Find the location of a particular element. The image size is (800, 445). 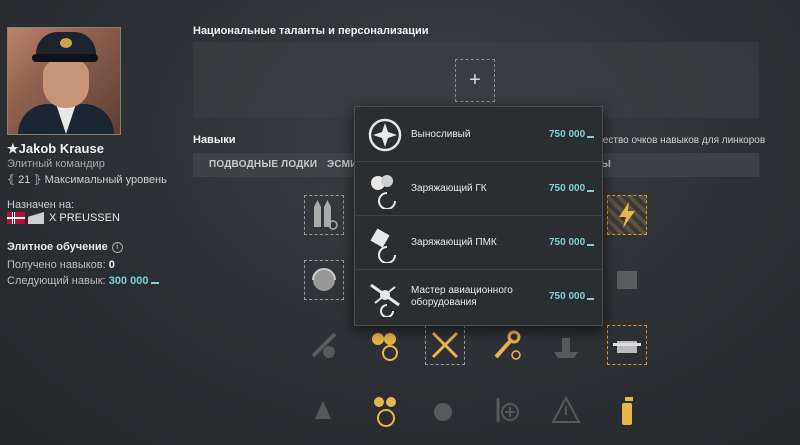

commander-title: Элитный командир is located at coordinates (56, 164).